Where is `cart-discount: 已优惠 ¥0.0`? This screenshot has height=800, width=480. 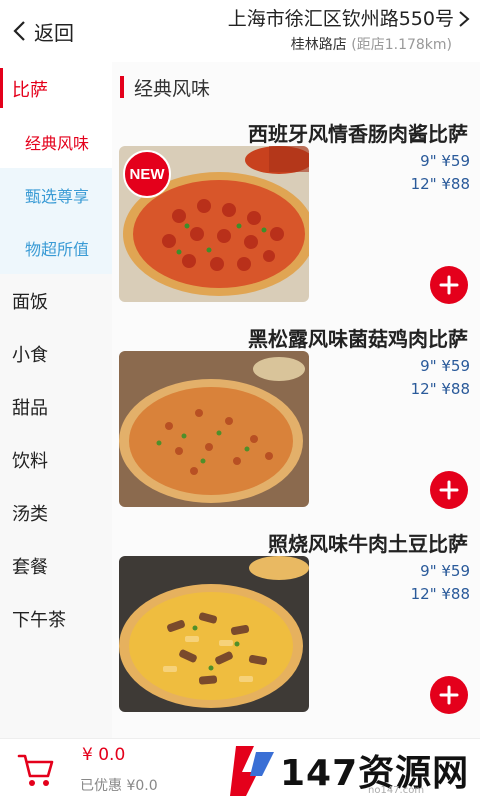
cart-discount: 已优惠 ¥0.0 is located at coordinates (119, 786).